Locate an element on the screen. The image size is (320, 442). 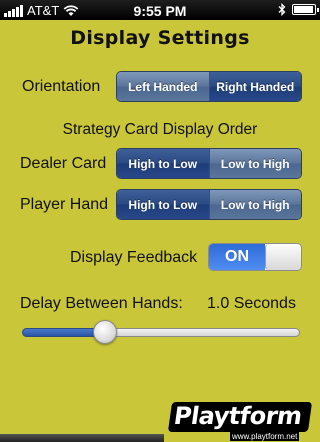
page-title: Display Settings is located at coordinates (160, 38).